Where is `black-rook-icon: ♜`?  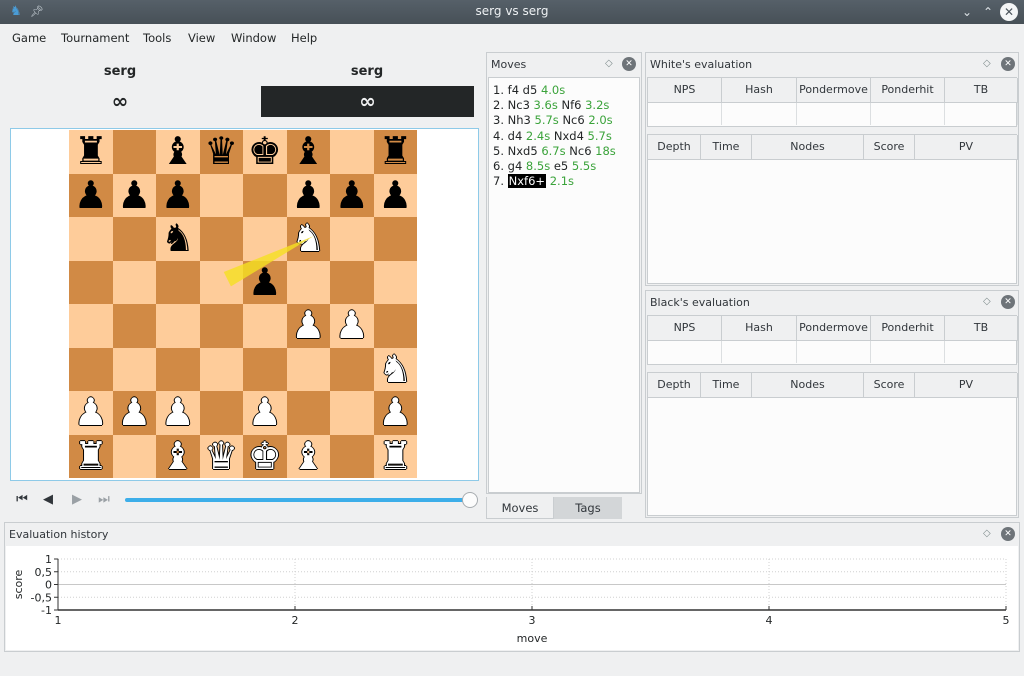 black-rook-icon: ♜ is located at coordinates (396, 152).